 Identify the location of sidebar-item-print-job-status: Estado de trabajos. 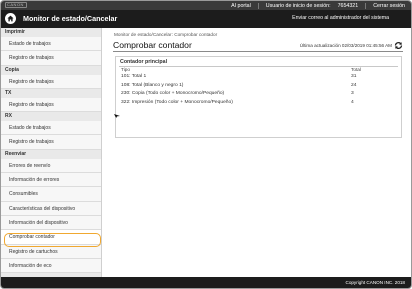
(51, 44).